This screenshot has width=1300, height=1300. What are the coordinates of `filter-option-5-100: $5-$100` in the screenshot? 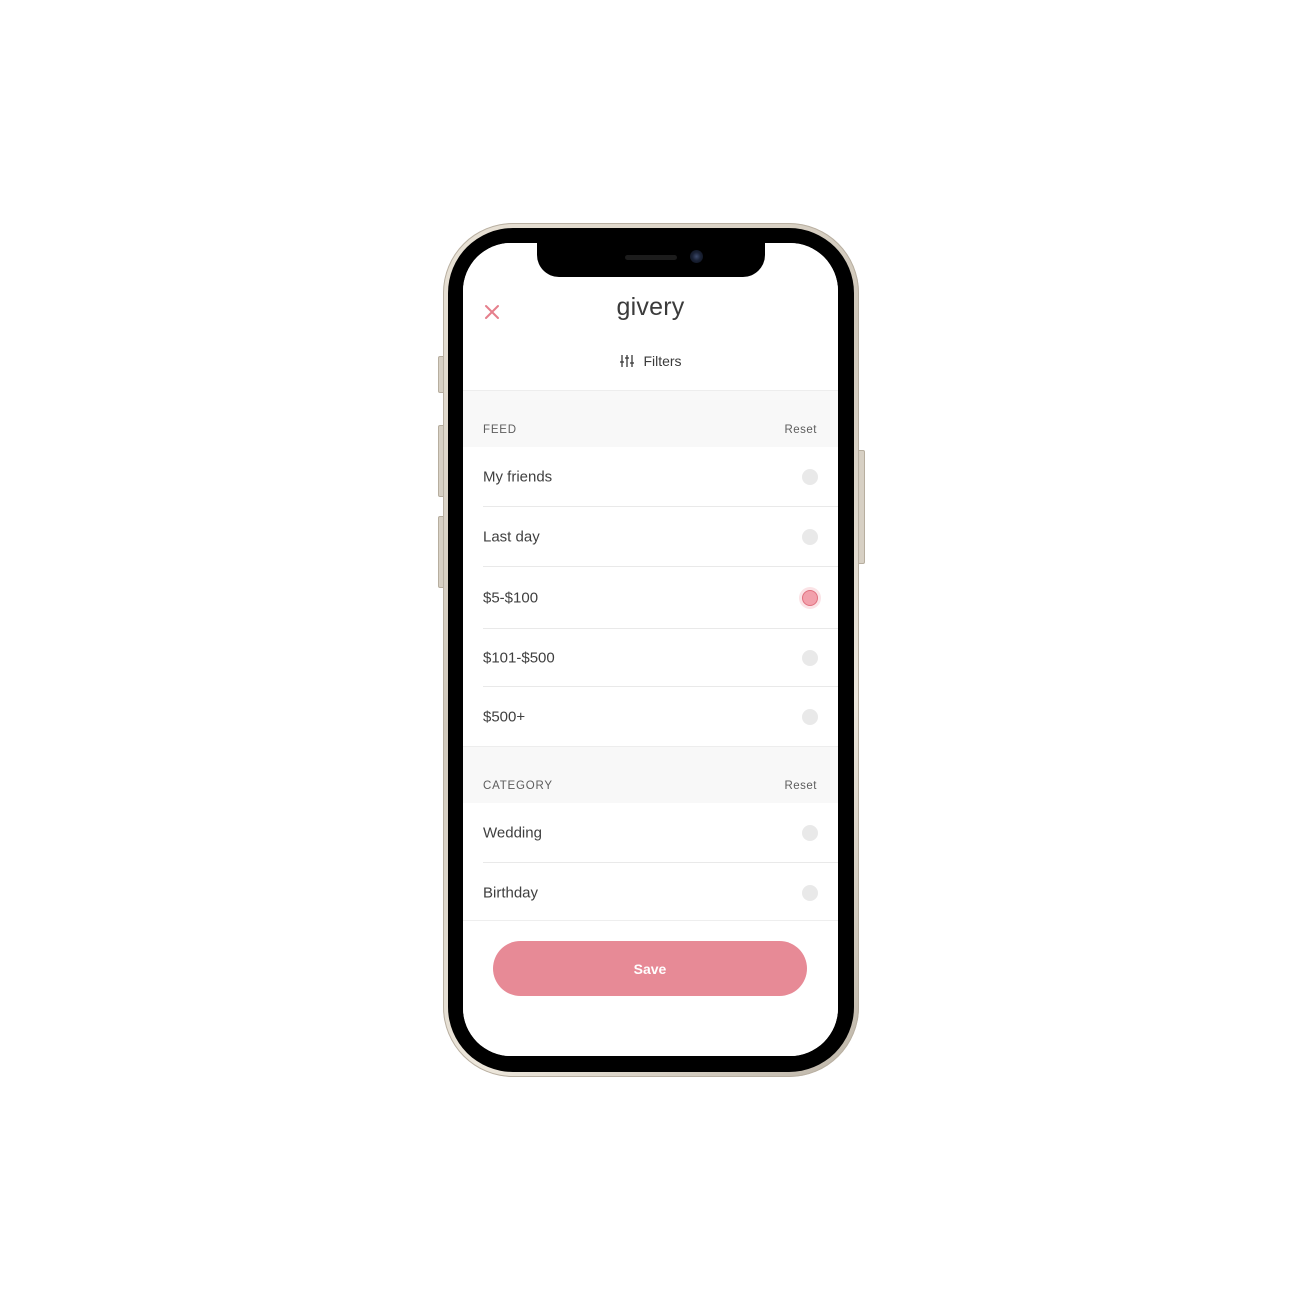 It's located at (650, 597).